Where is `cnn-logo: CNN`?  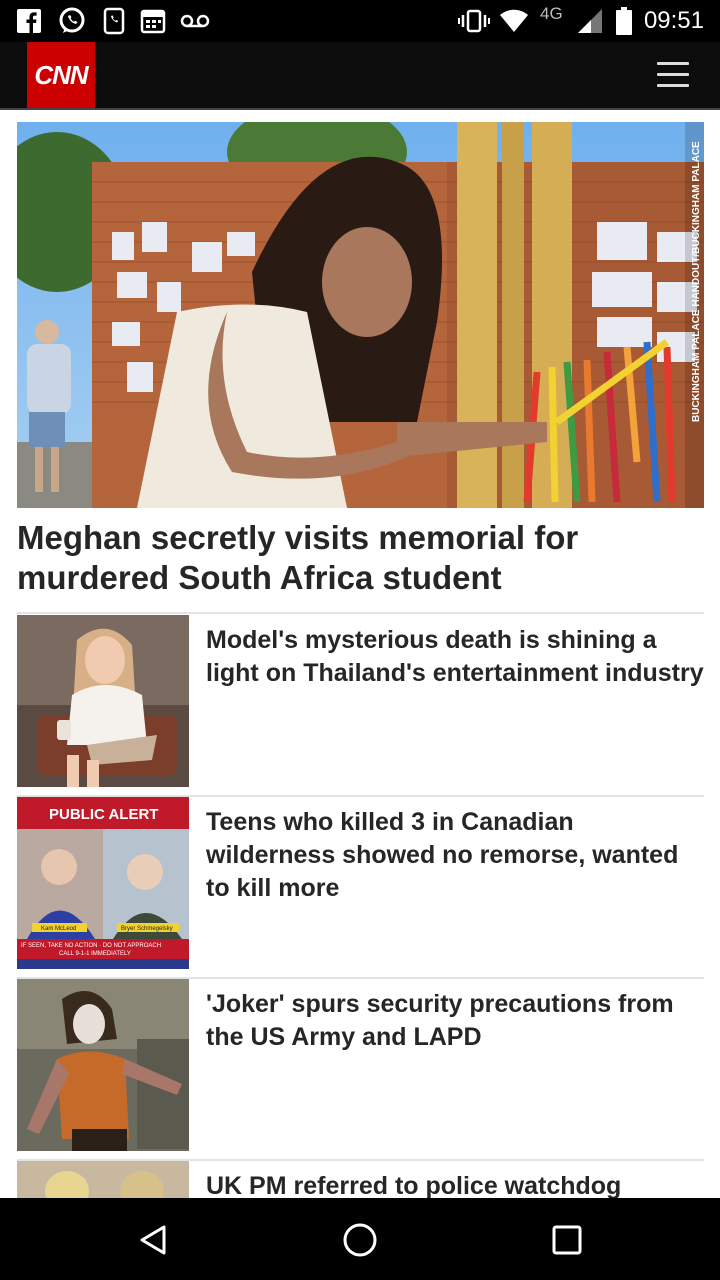 cnn-logo: CNN is located at coordinates (61, 75).